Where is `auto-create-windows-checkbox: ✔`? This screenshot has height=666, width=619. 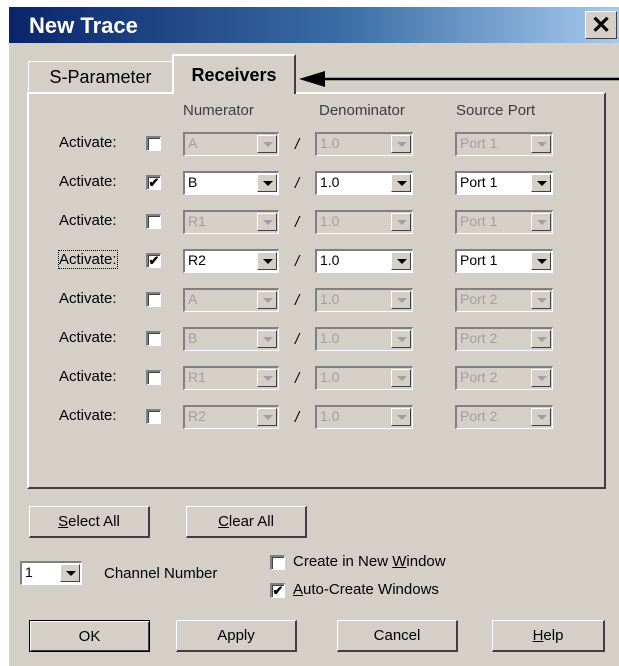
auto-create-windows-checkbox: ✔ is located at coordinates (277, 590).